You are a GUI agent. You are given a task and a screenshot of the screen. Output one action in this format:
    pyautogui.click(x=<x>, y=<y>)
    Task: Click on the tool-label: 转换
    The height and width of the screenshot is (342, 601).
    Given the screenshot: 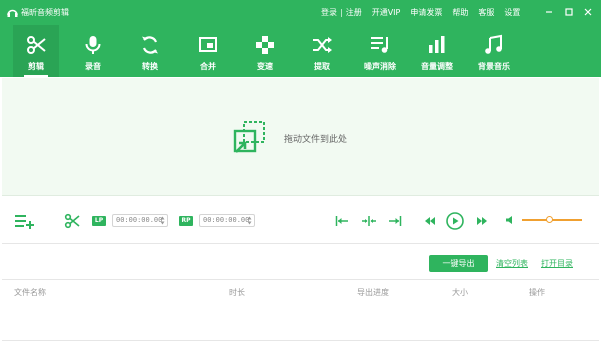 What is the action you would take?
    pyautogui.click(x=150, y=66)
    